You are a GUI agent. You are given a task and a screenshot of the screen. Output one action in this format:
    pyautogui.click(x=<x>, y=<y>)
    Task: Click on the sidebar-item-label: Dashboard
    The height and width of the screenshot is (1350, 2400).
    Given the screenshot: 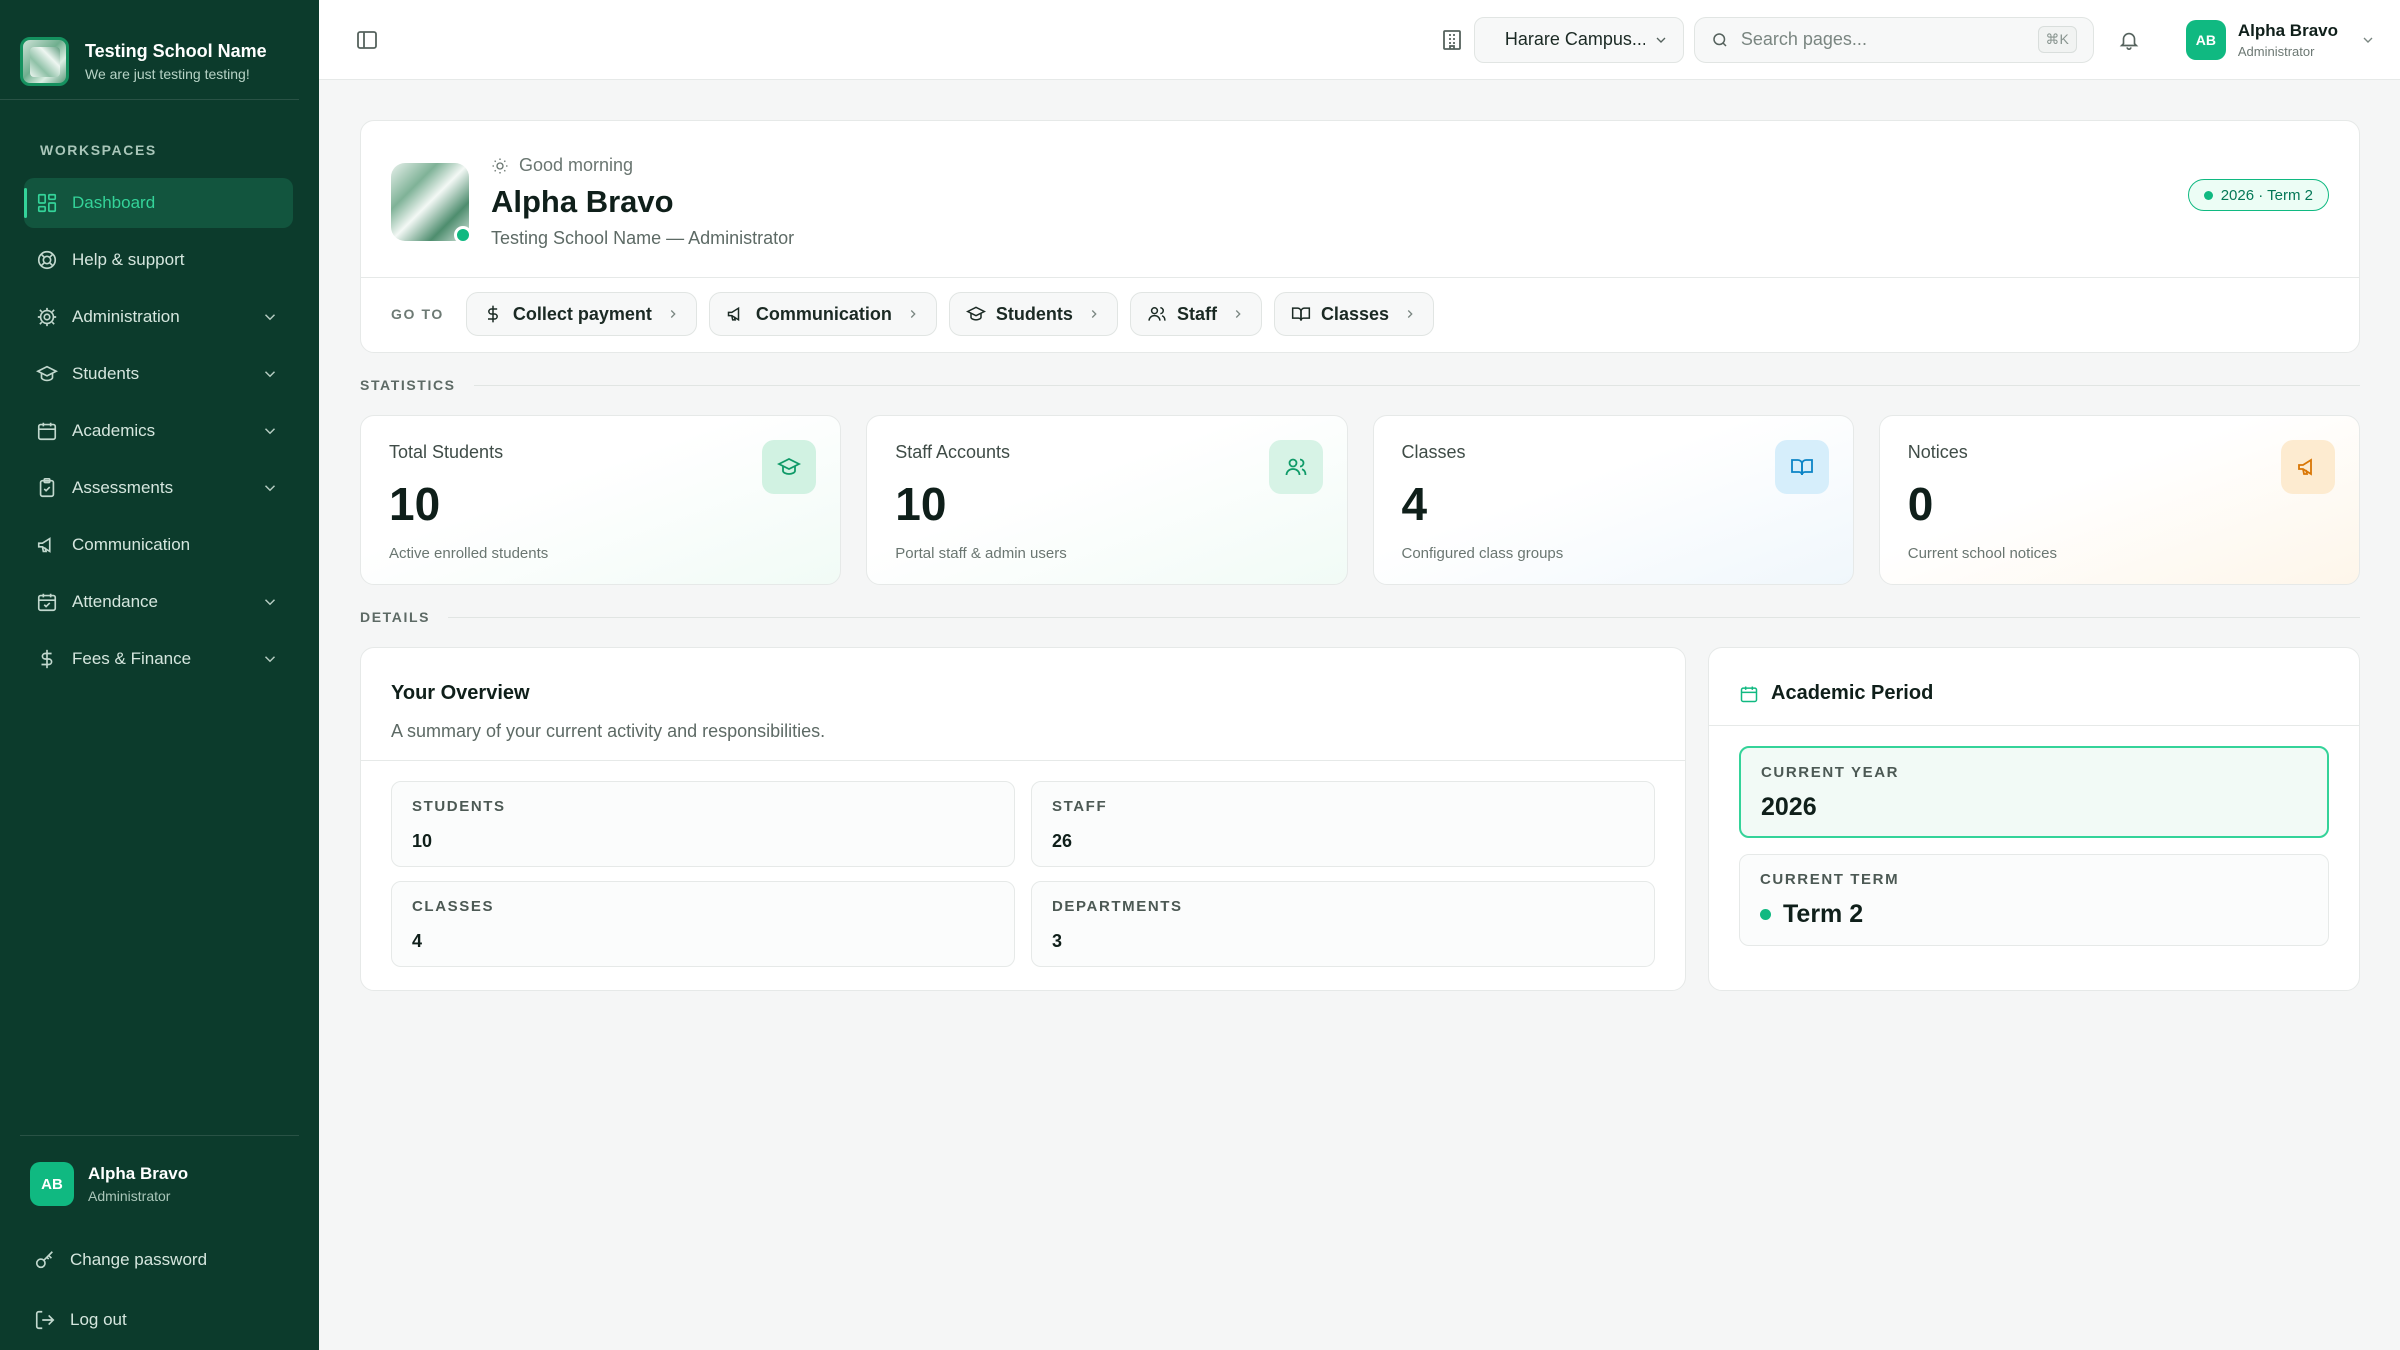 What is the action you would take?
    pyautogui.click(x=114, y=202)
    